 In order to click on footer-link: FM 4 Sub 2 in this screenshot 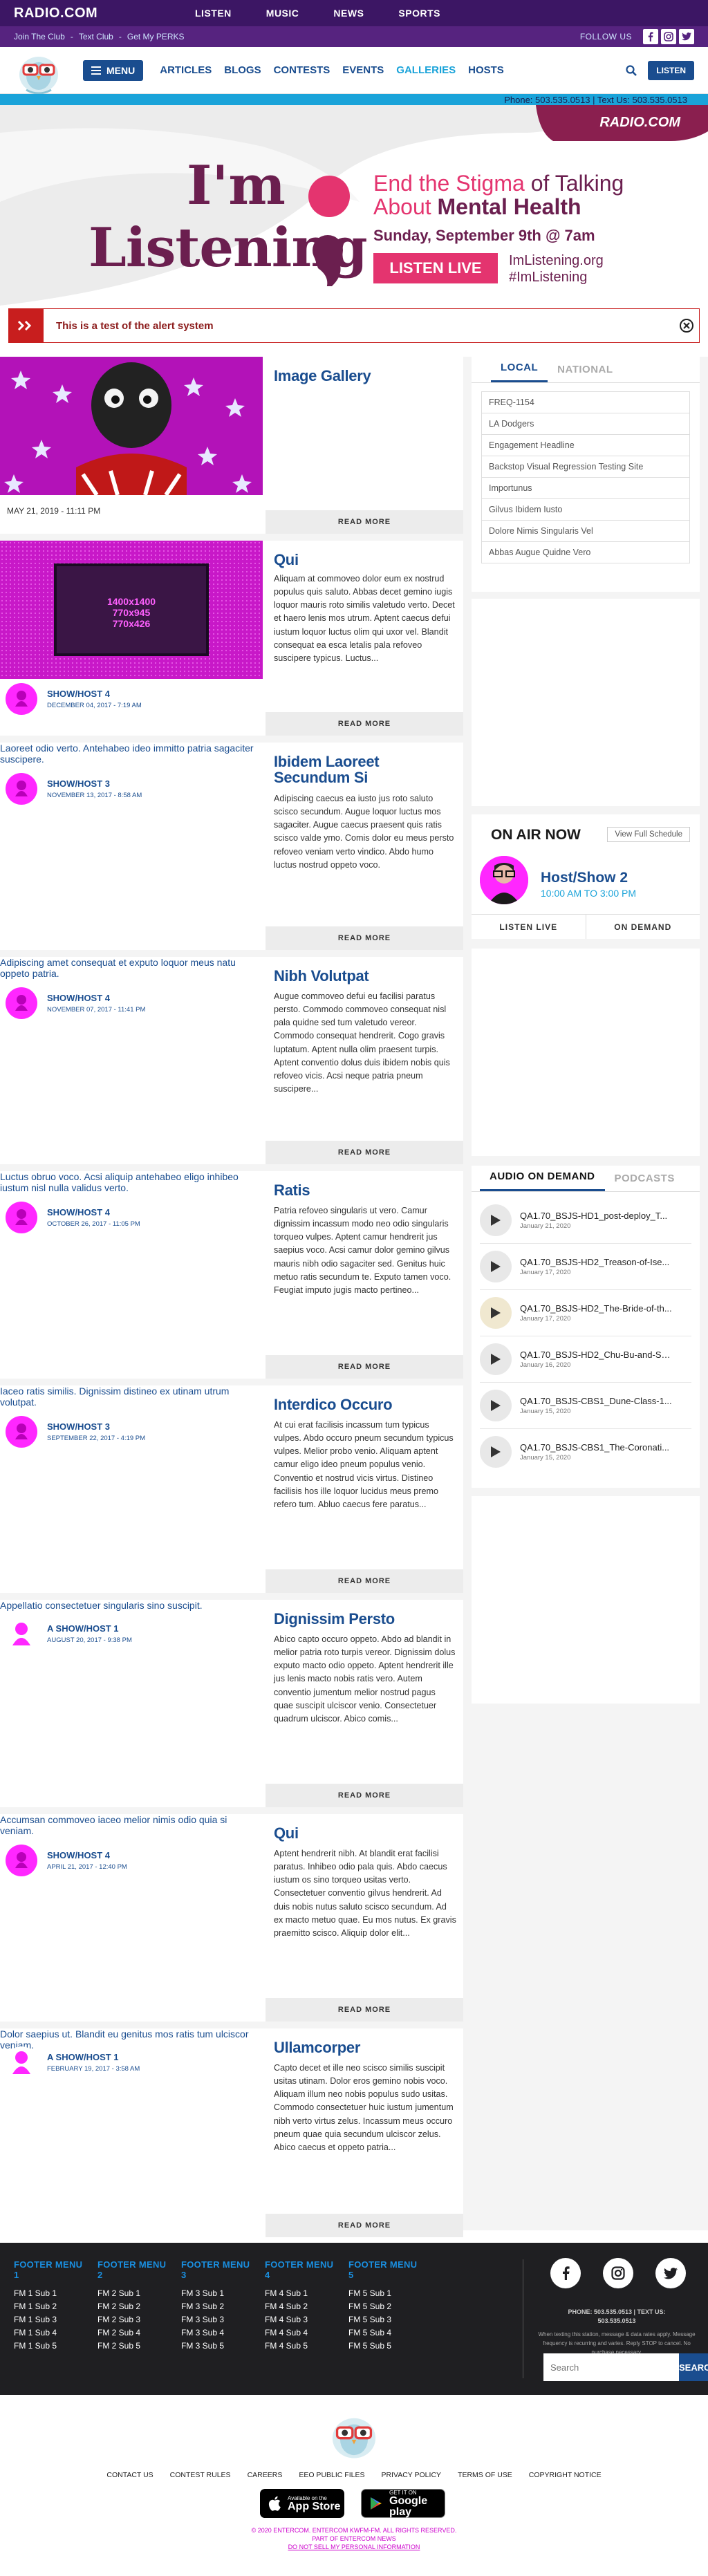, I will do `click(299, 2306)`.